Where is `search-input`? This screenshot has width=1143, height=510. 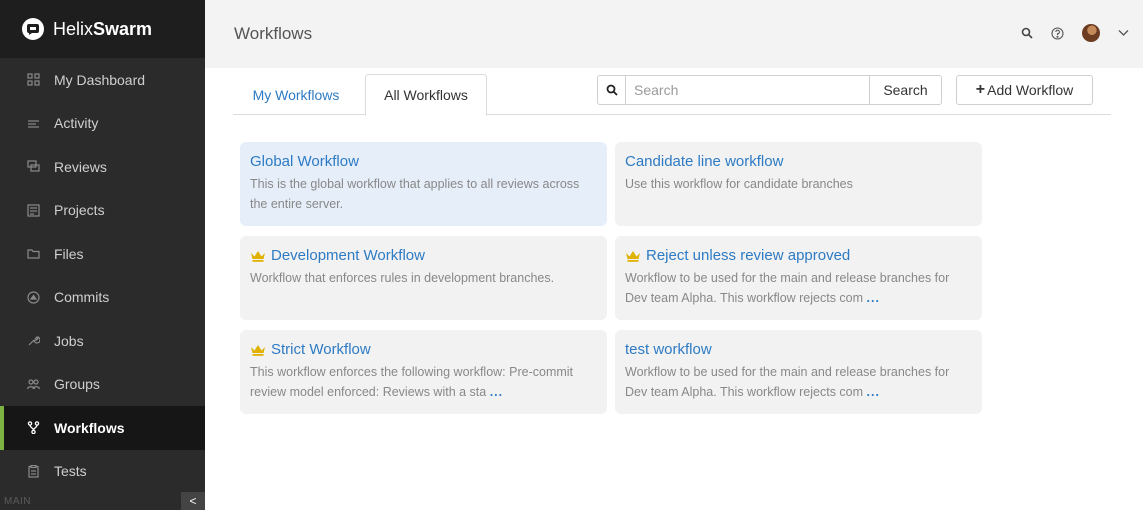
search-input is located at coordinates (747, 90).